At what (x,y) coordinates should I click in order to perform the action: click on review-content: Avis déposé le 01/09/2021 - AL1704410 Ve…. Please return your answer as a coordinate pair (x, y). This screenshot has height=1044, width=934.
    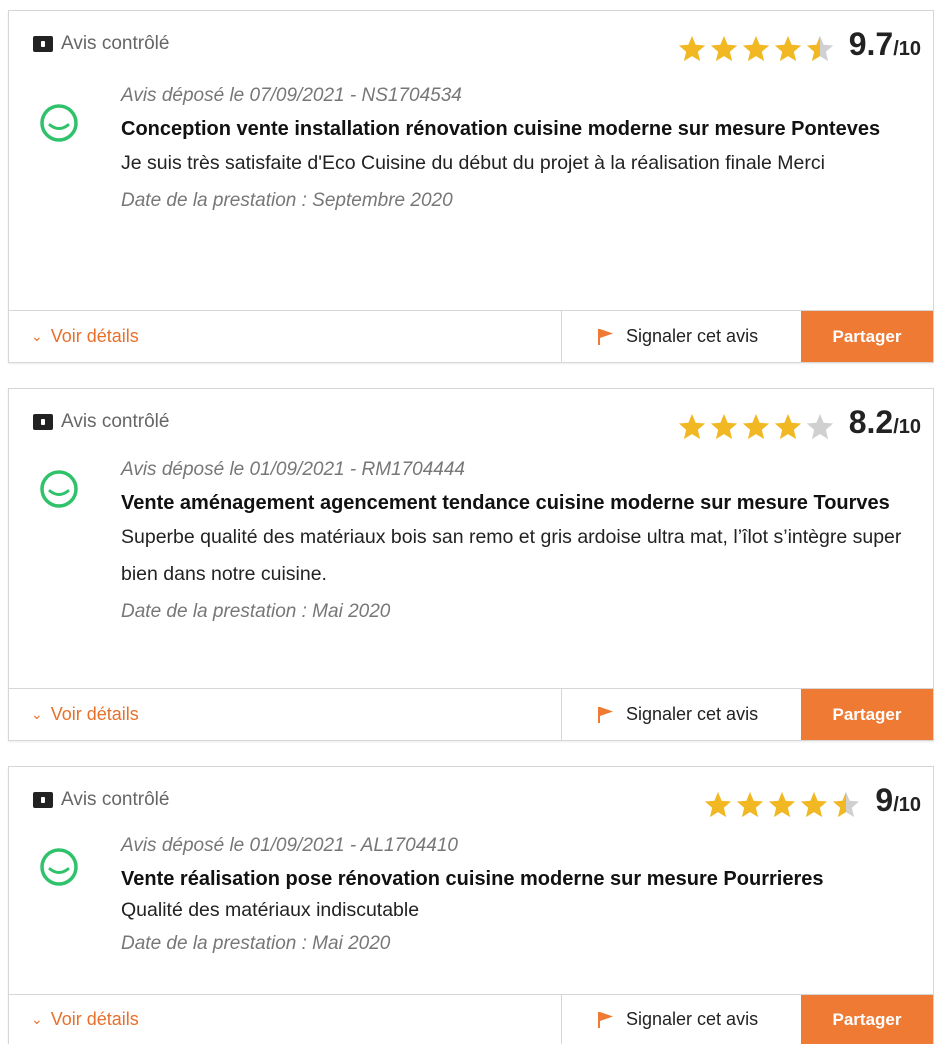
    Looking at the image, I should click on (512, 895).